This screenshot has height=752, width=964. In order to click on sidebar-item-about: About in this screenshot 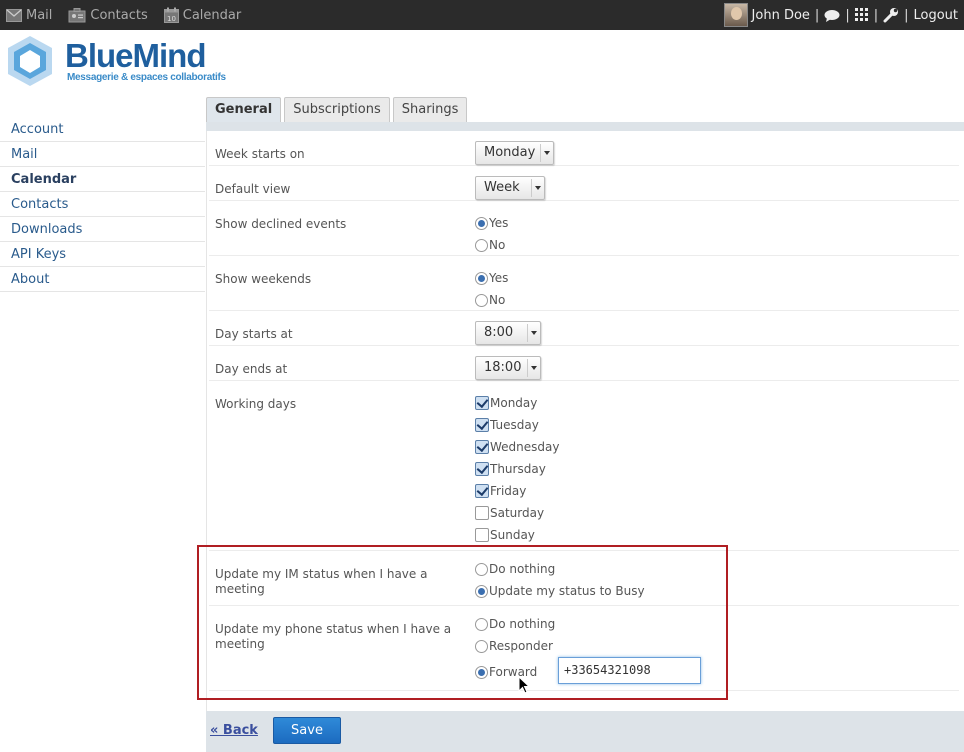, I will do `click(102, 279)`.